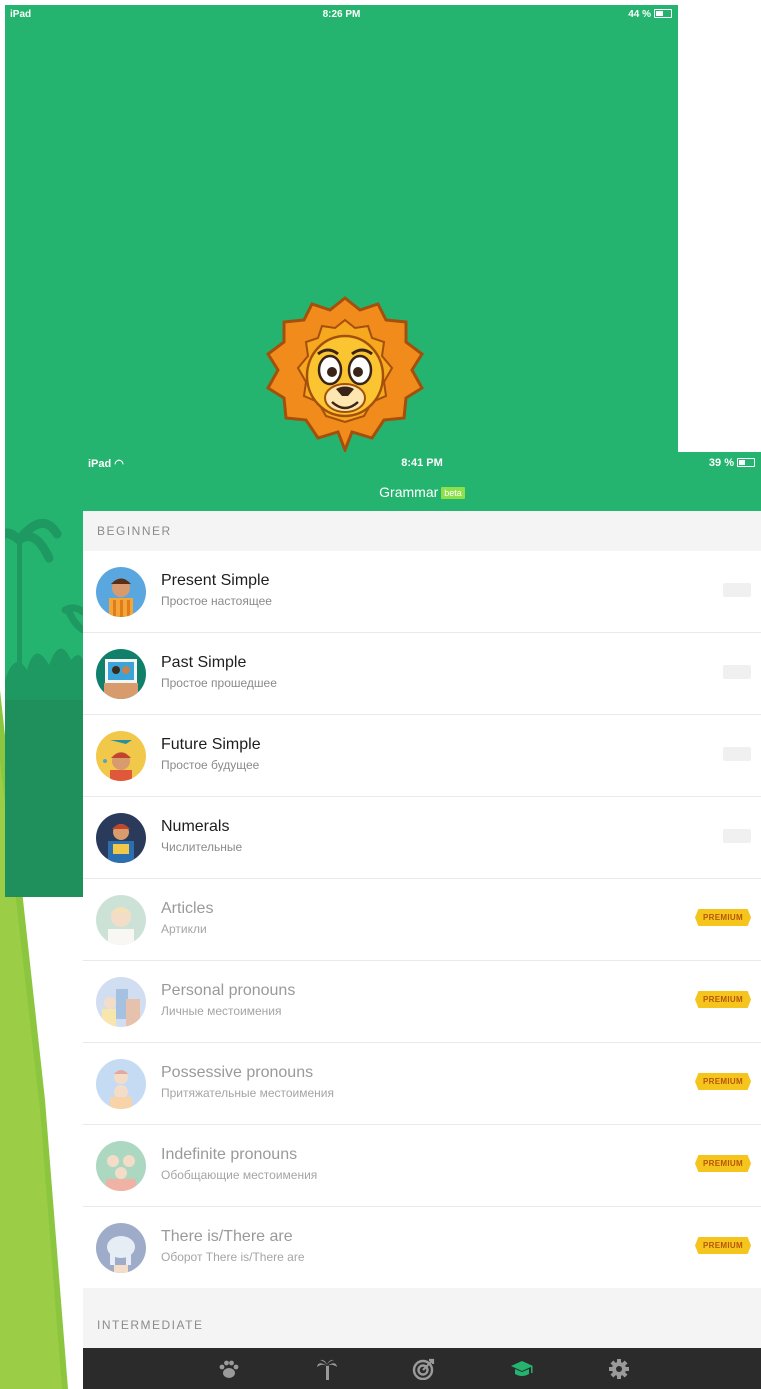  Describe the element at coordinates (233, 1257) in the screenshot. I see `lesson-subtitle: Оборот There is/There are` at that location.